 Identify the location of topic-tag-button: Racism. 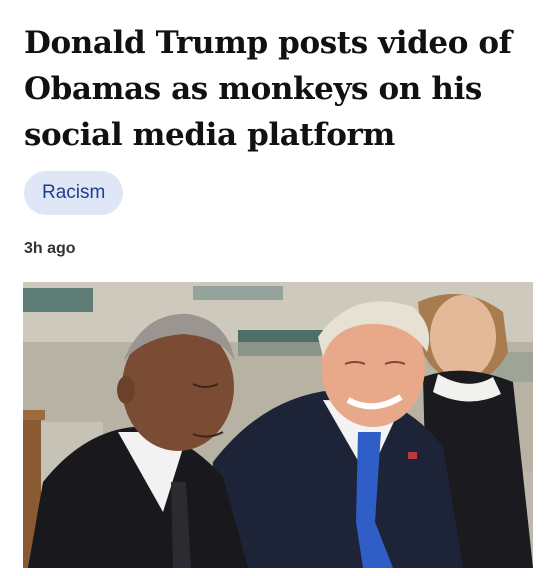
(74, 193).